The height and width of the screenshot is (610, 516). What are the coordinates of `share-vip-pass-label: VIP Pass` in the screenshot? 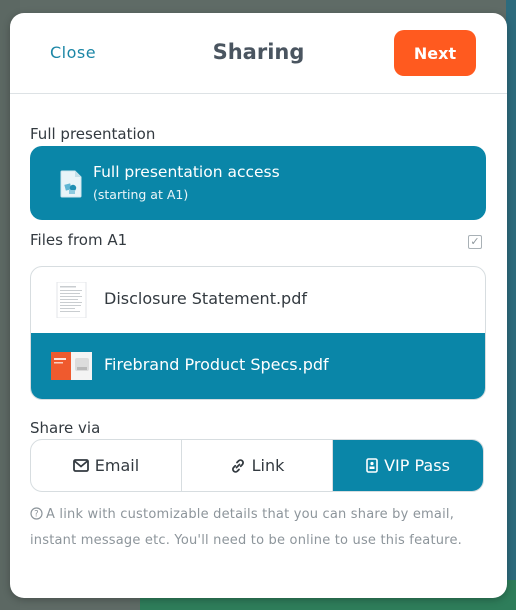 It's located at (417, 465).